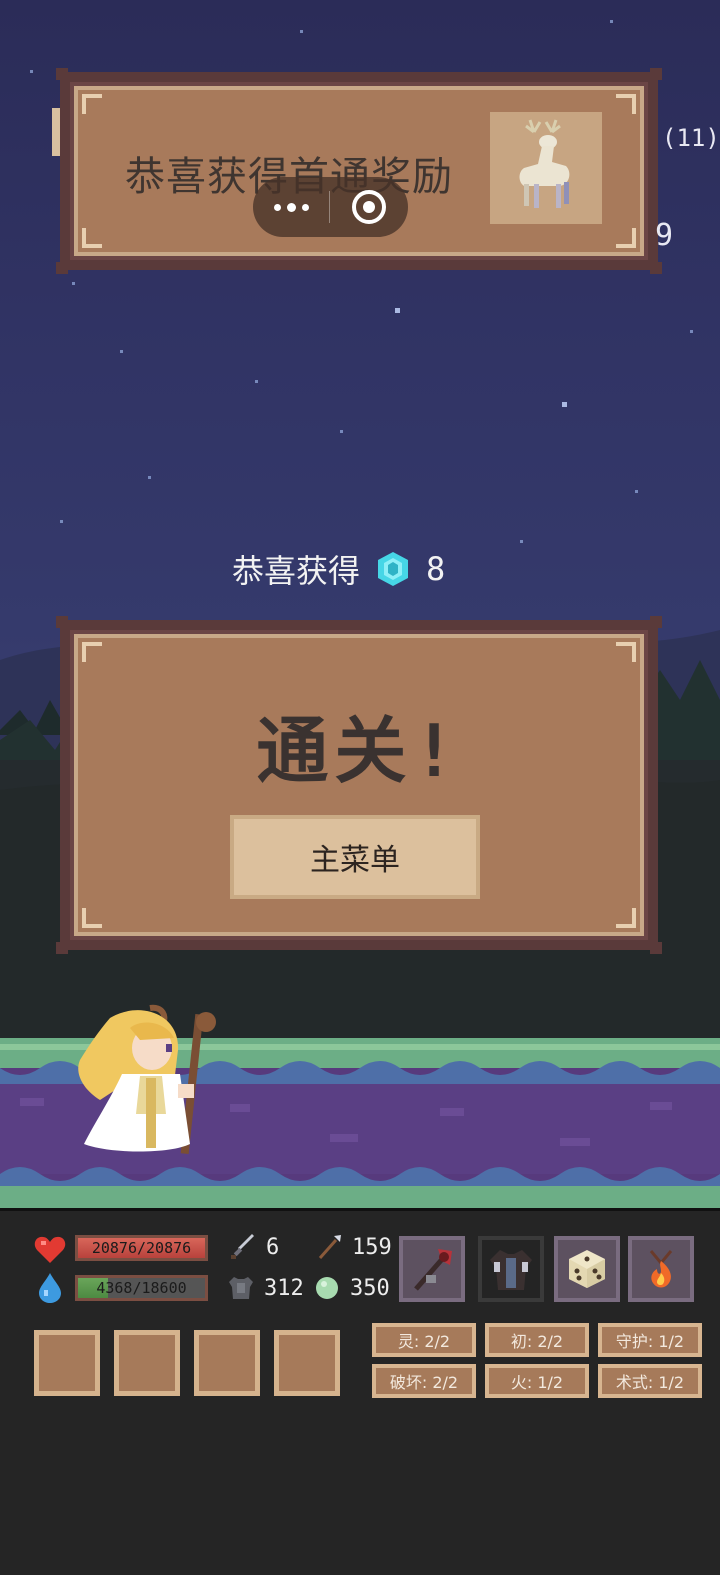 This screenshot has height=1575, width=720. I want to click on close-mini-program-button, so click(369, 207).